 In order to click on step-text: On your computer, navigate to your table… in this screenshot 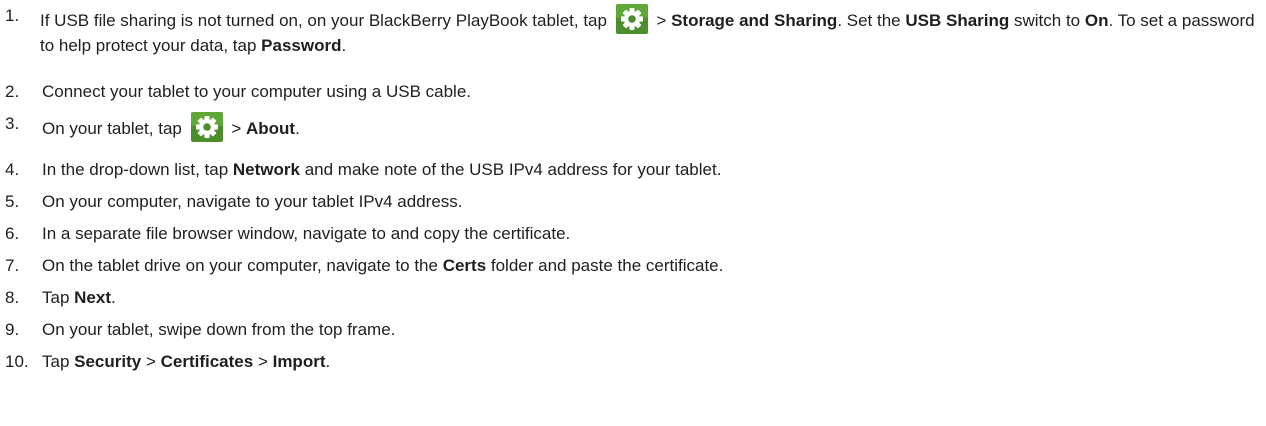, I will do `click(252, 201)`.